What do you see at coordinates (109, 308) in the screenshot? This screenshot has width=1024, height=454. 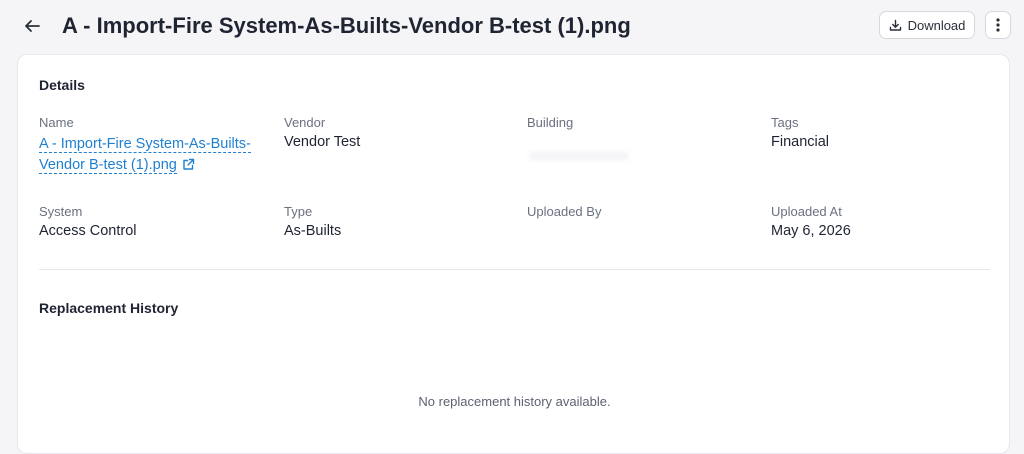 I see `replacement-history-heading: Replacement History` at bounding box center [109, 308].